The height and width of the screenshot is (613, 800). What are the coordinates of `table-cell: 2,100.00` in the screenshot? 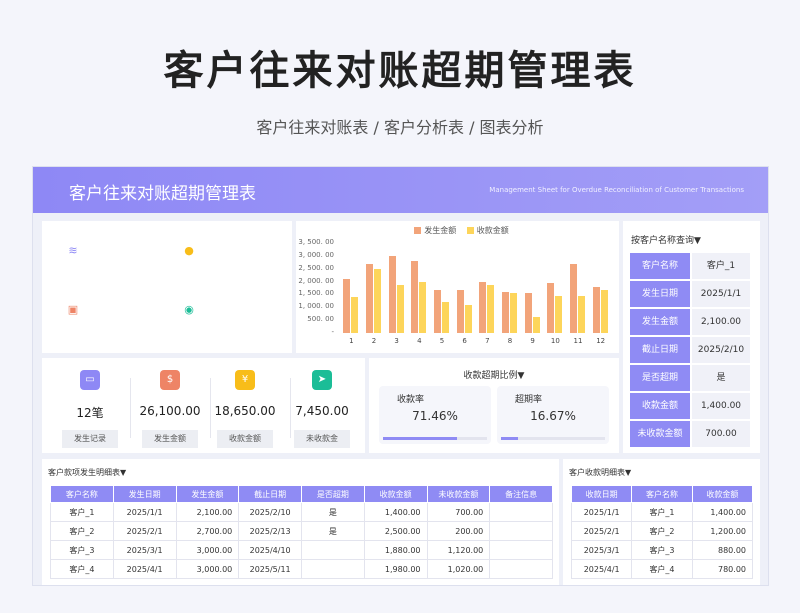 It's located at (207, 512).